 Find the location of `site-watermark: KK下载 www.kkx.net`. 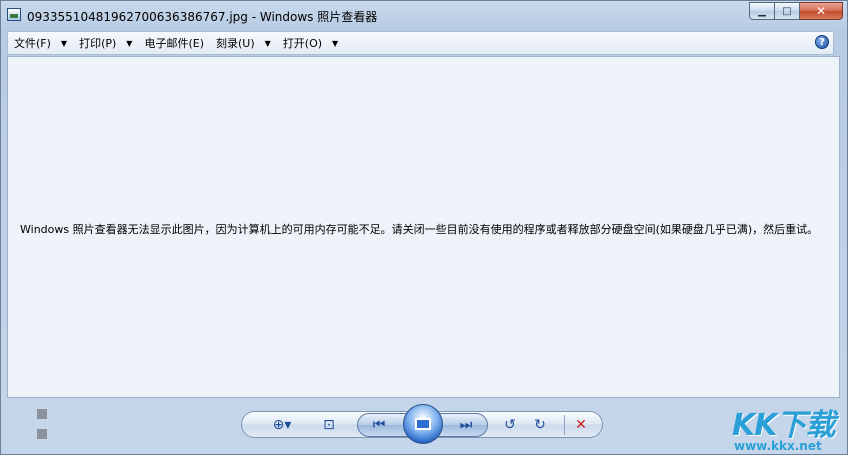

site-watermark: KK下载 www.kkx.net is located at coordinates (790, 427).